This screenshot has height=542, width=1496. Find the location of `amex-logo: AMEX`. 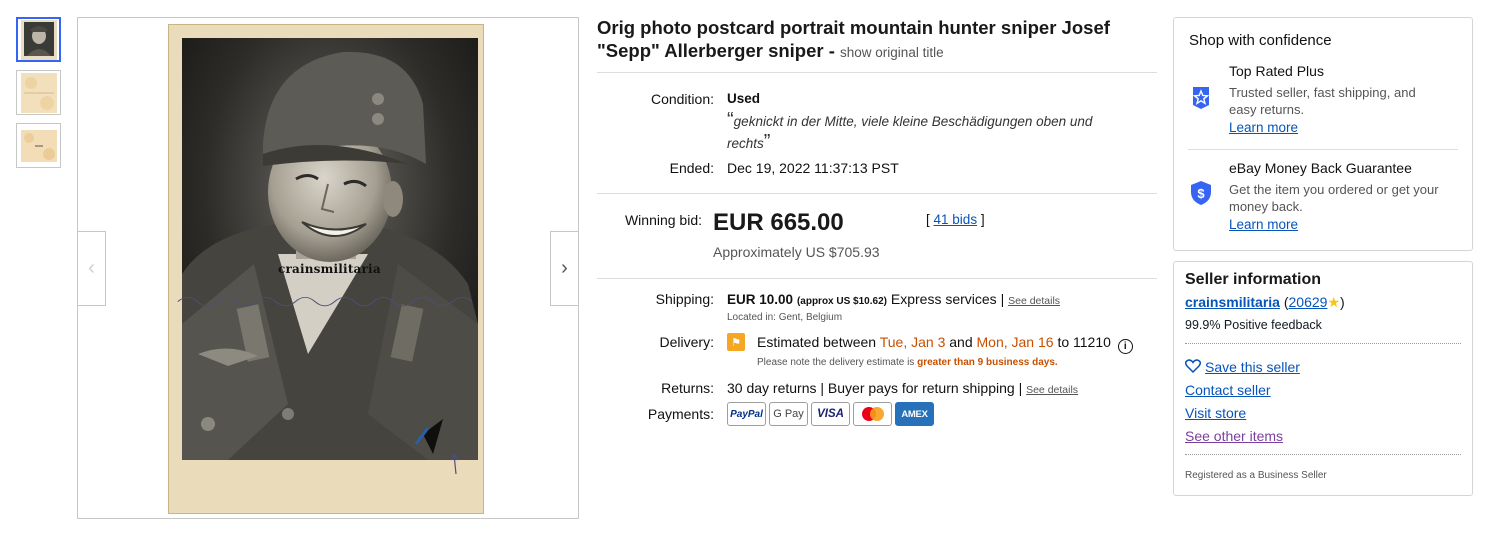

amex-logo: AMEX is located at coordinates (914, 414).